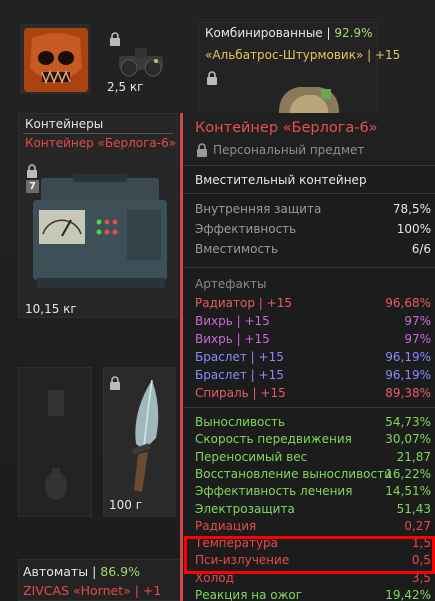 The image size is (435, 601). I want to click on effect-row-value: 3,5, so click(421, 577).